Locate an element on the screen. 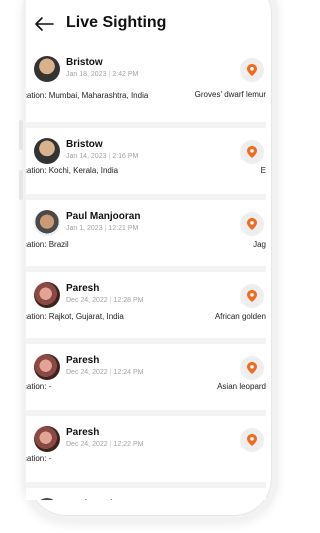 This screenshot has height=533, width=320. sighting-datetime: Jan 1, 2023 | 12:21 PM is located at coordinates (102, 228).